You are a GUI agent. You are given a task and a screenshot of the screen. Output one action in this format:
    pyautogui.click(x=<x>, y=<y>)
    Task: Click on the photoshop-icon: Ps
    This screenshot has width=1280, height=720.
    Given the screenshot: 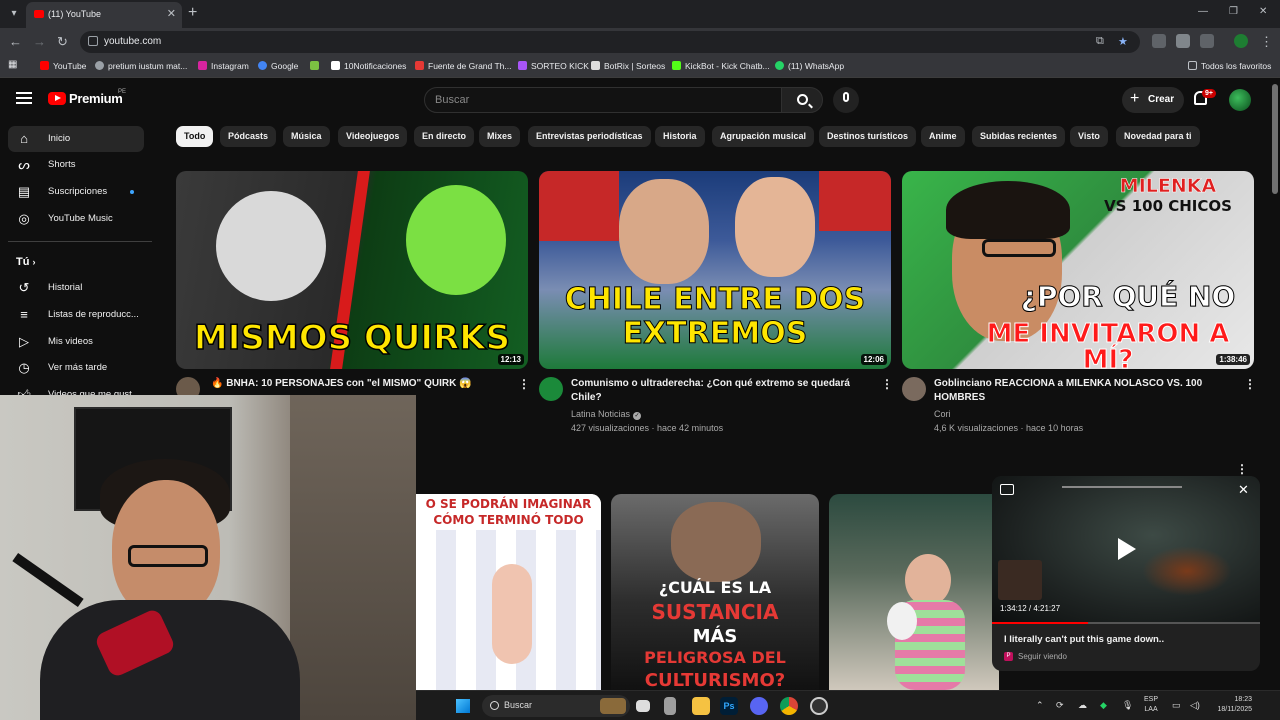 What is the action you would take?
    pyautogui.click(x=729, y=706)
    